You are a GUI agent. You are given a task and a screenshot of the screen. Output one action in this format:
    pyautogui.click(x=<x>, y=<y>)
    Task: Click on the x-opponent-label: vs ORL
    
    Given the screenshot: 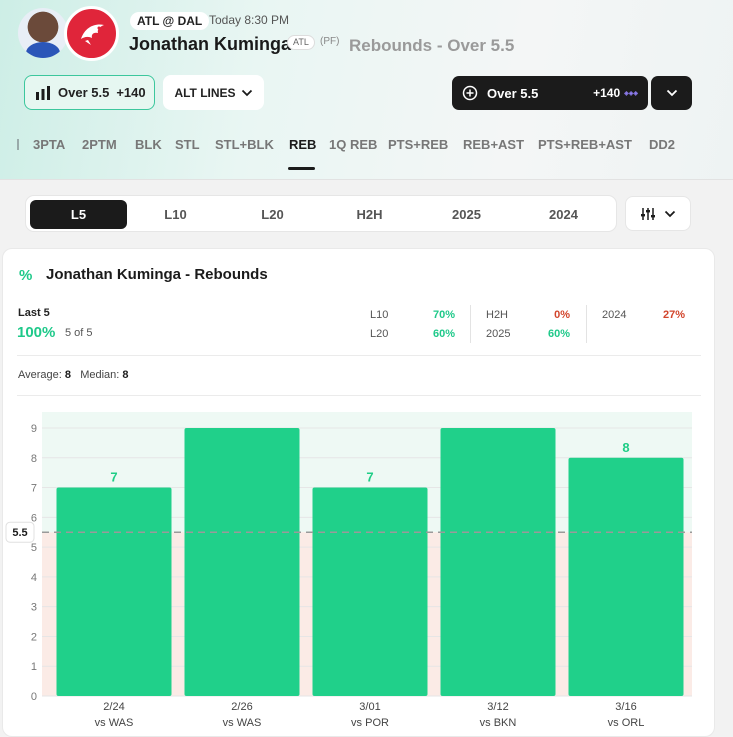 What is the action you would take?
    pyautogui.click(x=626, y=723)
    